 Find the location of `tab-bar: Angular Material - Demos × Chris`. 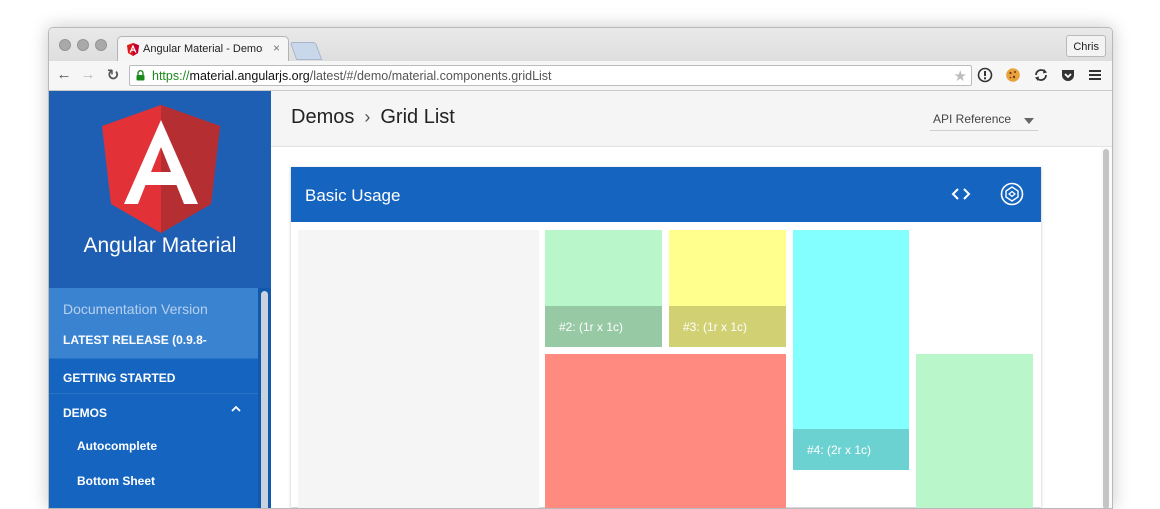

tab-bar: Angular Material - Demos × Chris is located at coordinates (580, 45).